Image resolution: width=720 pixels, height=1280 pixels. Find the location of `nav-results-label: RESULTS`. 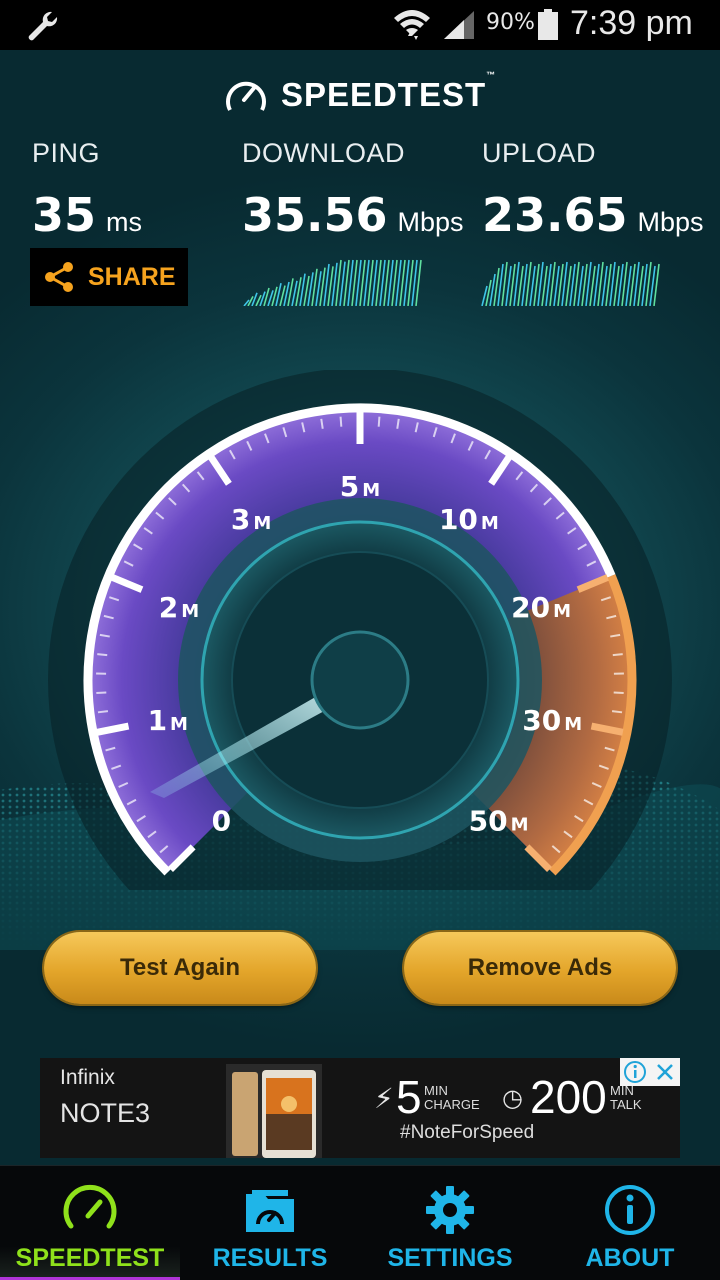

nav-results-label: RESULTS is located at coordinates (270, 1258).